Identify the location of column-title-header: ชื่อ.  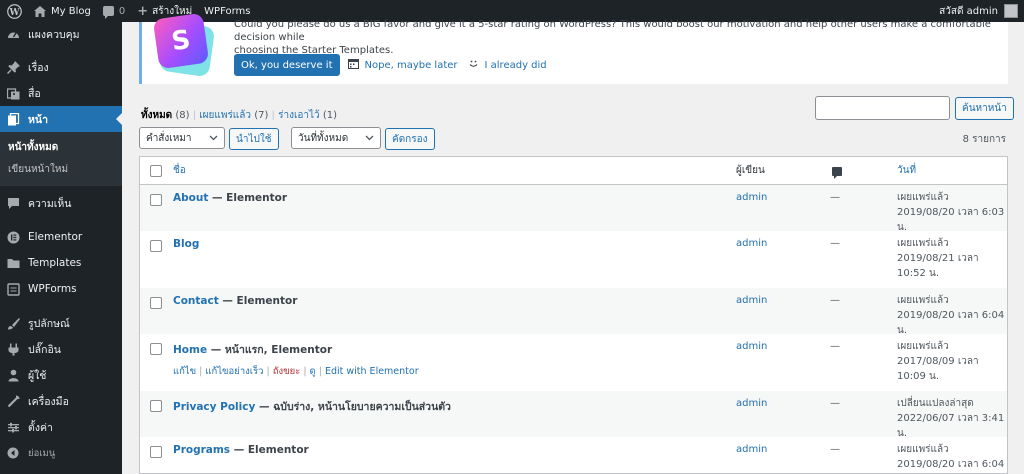
(179, 170).